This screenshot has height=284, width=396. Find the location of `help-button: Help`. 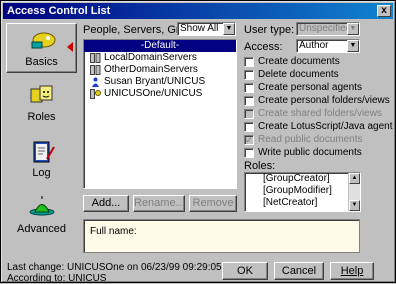

help-button: Help is located at coordinates (352, 271).